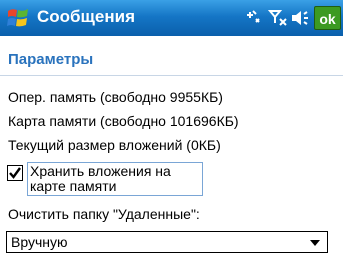 This screenshot has width=343, height=257. Describe the element at coordinates (171, 18) in the screenshot. I see `title-bar: Сообщения ok` at that location.